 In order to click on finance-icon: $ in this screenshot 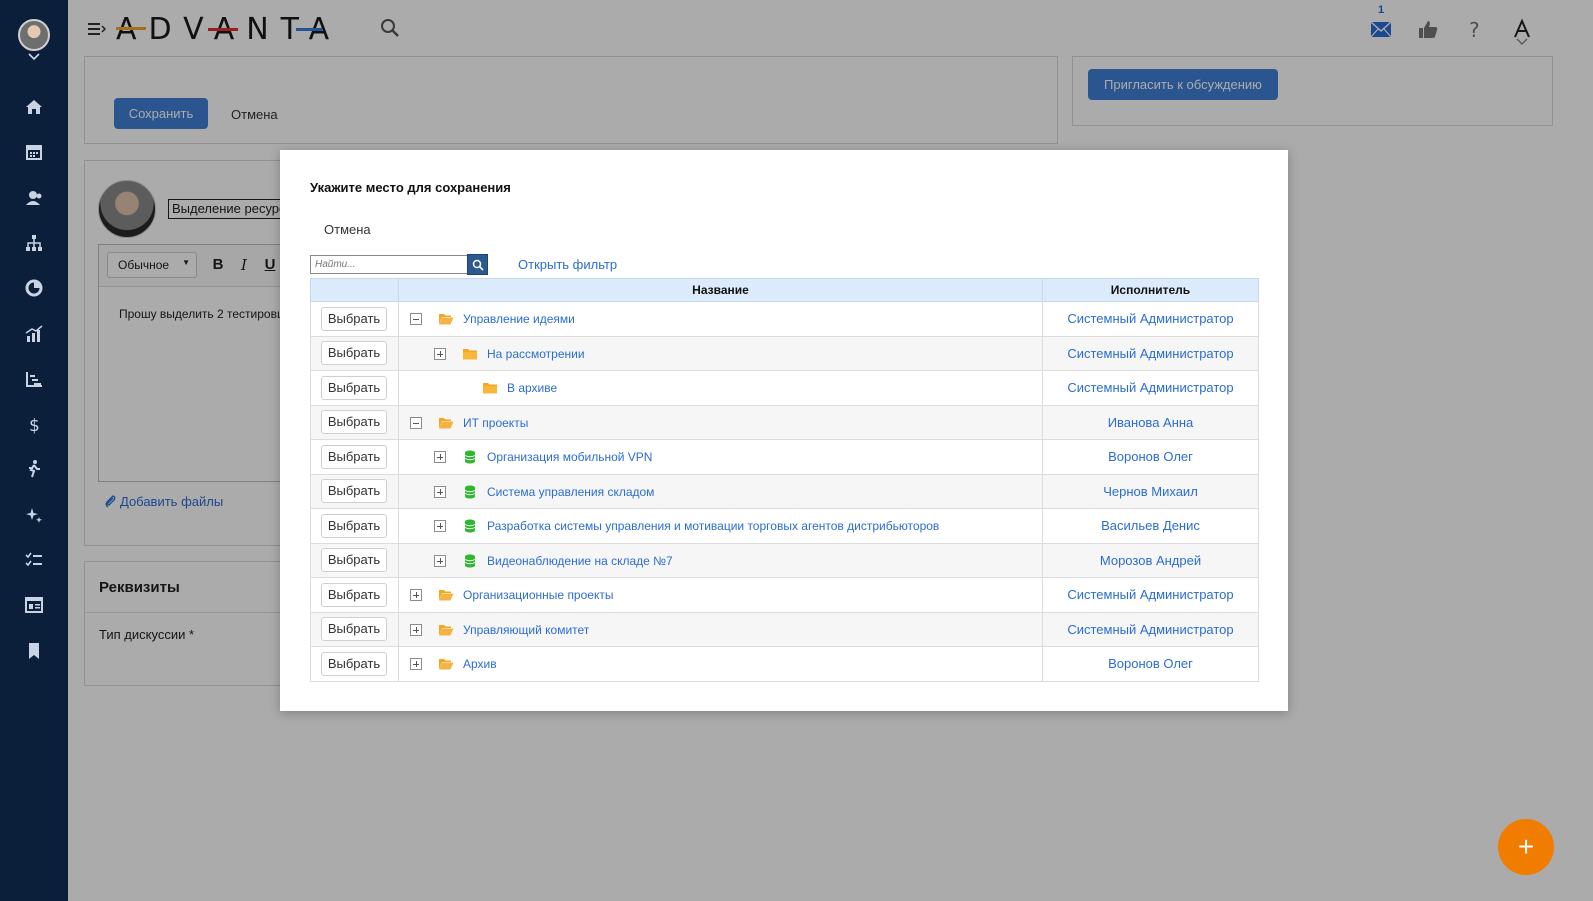, I will do `click(34, 424)`.